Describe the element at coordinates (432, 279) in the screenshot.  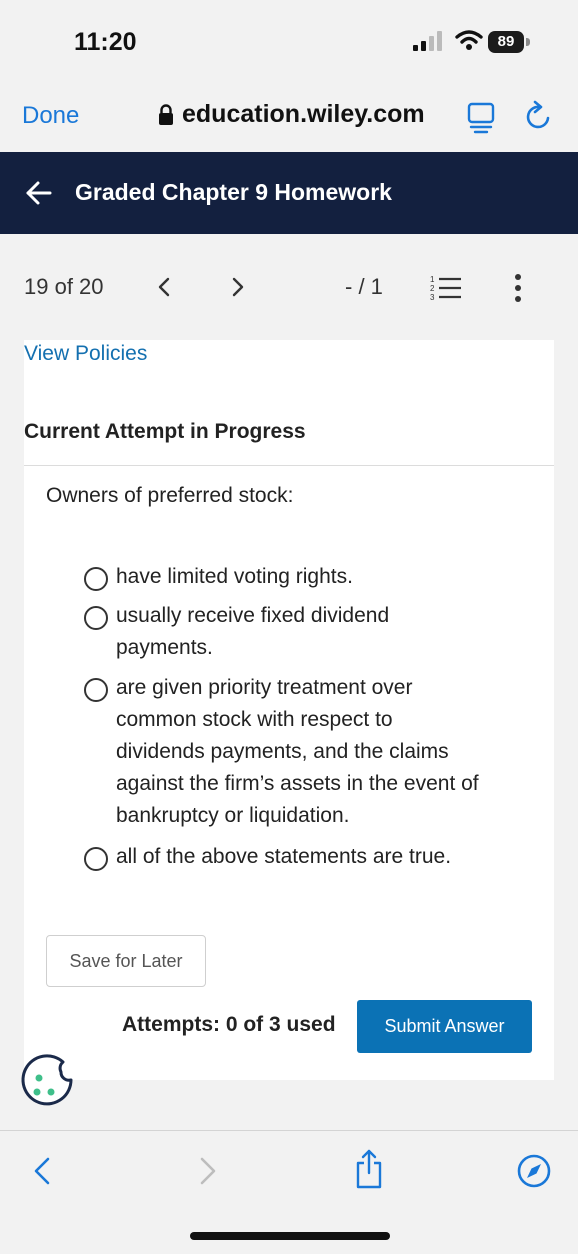
I see `svg-text: 1` at that location.